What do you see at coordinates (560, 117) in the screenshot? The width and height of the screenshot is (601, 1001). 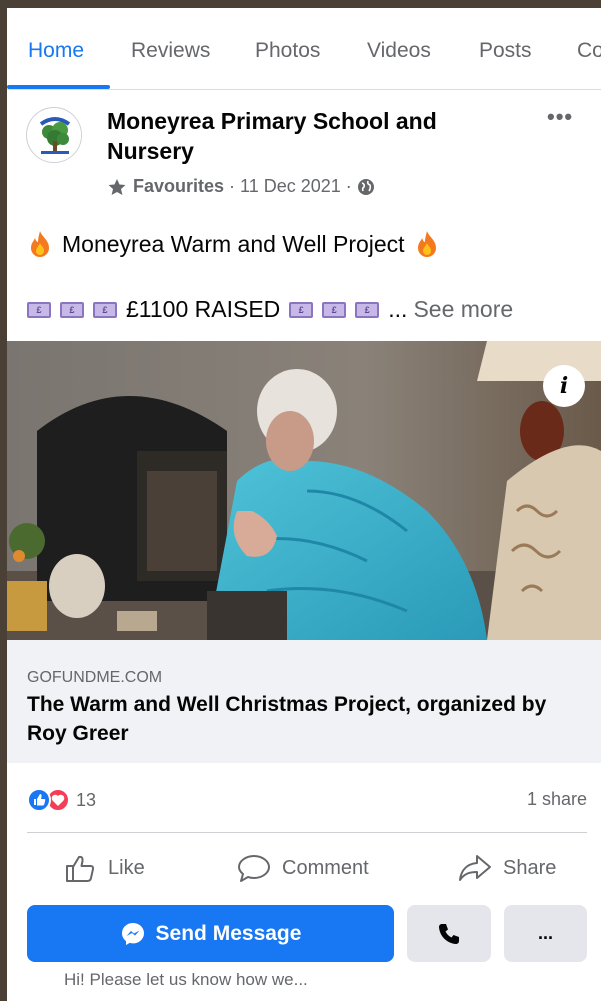 I see `post-options-button: •••` at bounding box center [560, 117].